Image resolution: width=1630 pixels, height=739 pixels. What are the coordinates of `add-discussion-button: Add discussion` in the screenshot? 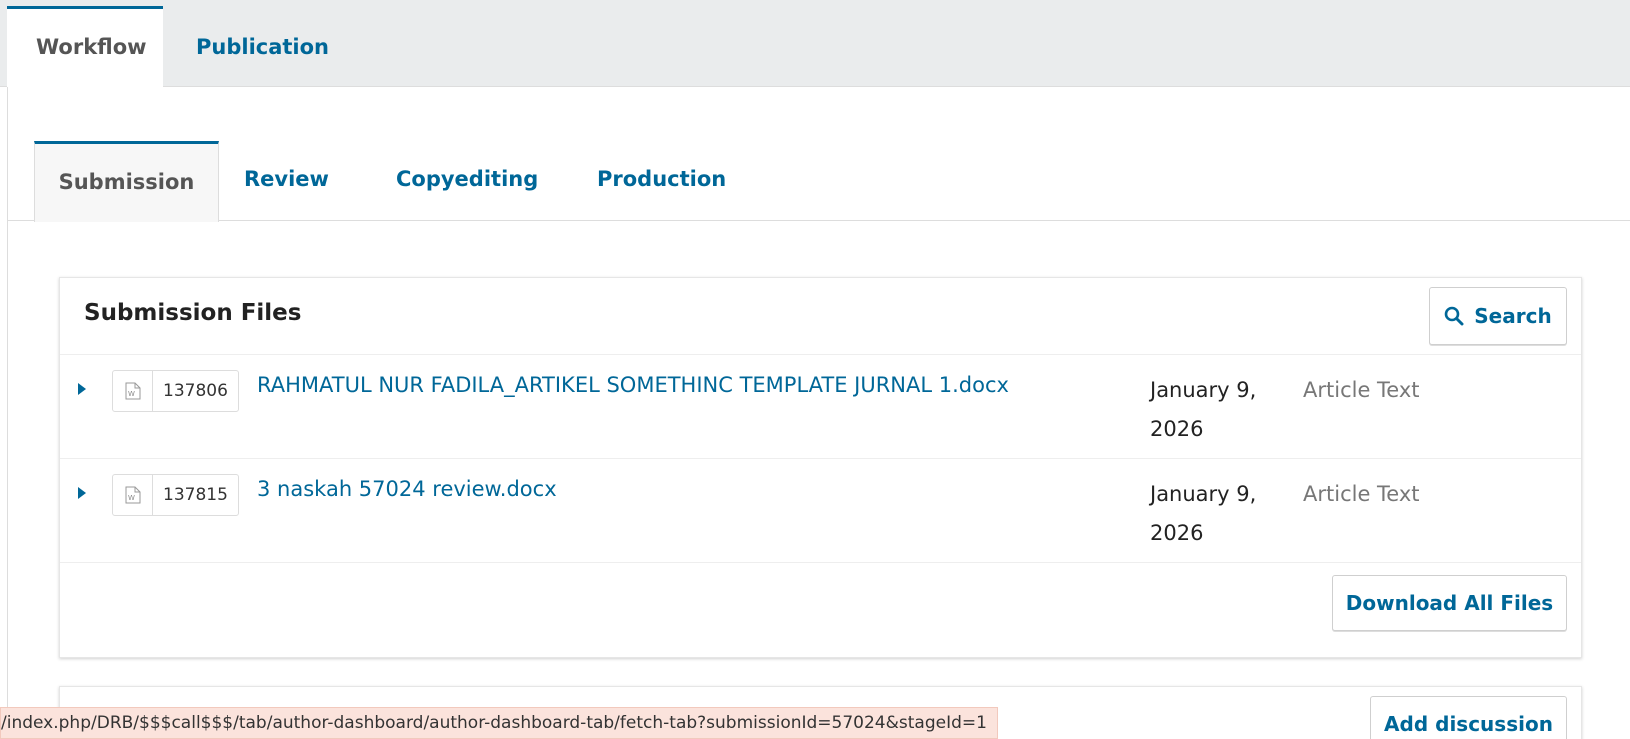 It's located at (1468, 717).